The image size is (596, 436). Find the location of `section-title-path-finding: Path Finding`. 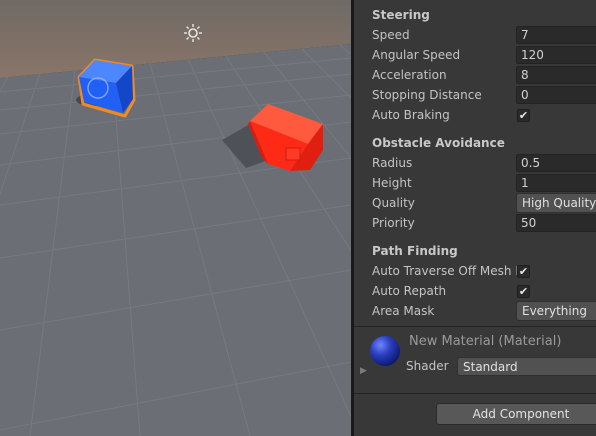

section-title-path-finding: Path Finding is located at coordinates (415, 251).